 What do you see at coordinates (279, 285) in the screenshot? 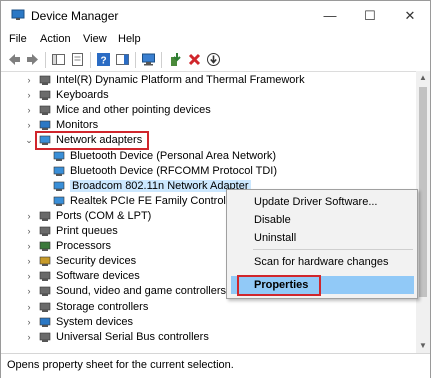
I see `properties-highlight-box` at bounding box center [279, 285].